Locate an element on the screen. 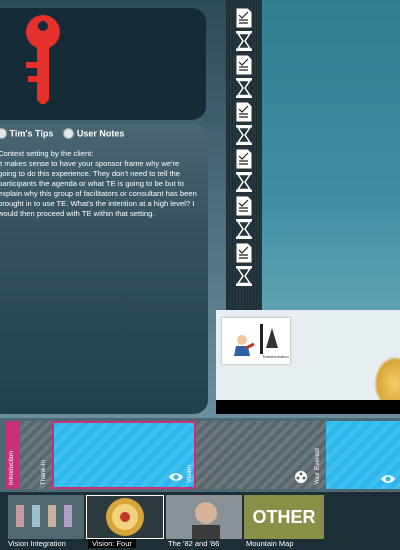 This screenshot has width=400, height=550. segment-label: Your Everest is located at coordinates (317, 466).